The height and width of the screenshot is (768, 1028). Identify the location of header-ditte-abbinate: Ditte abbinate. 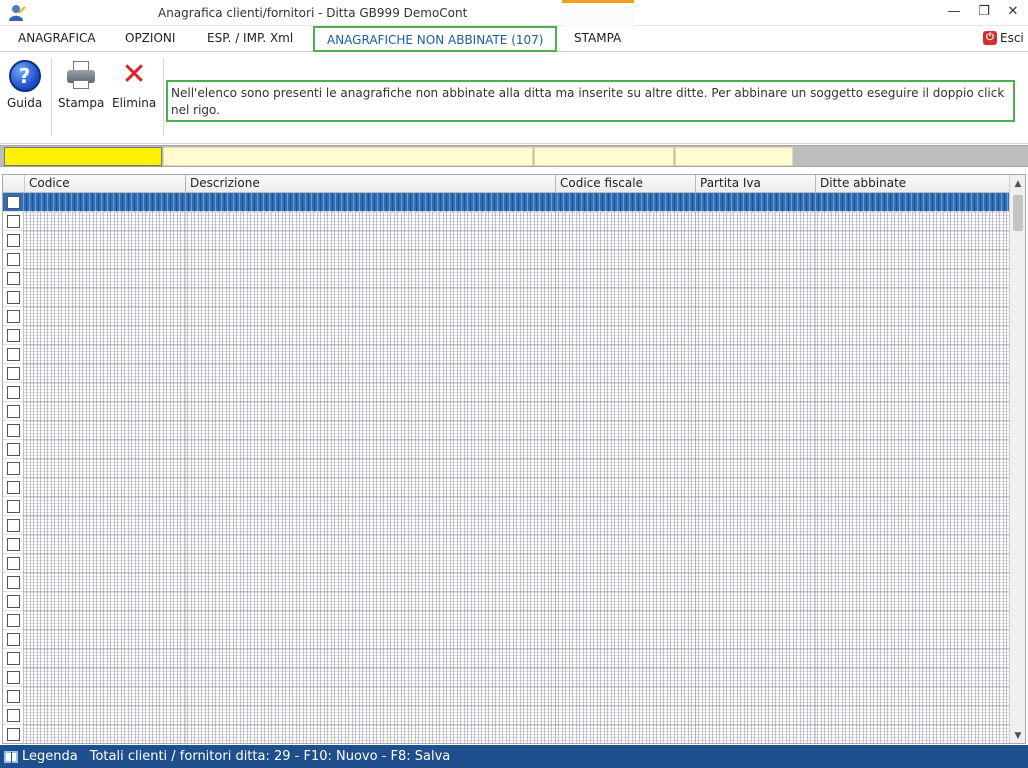
(912, 184).